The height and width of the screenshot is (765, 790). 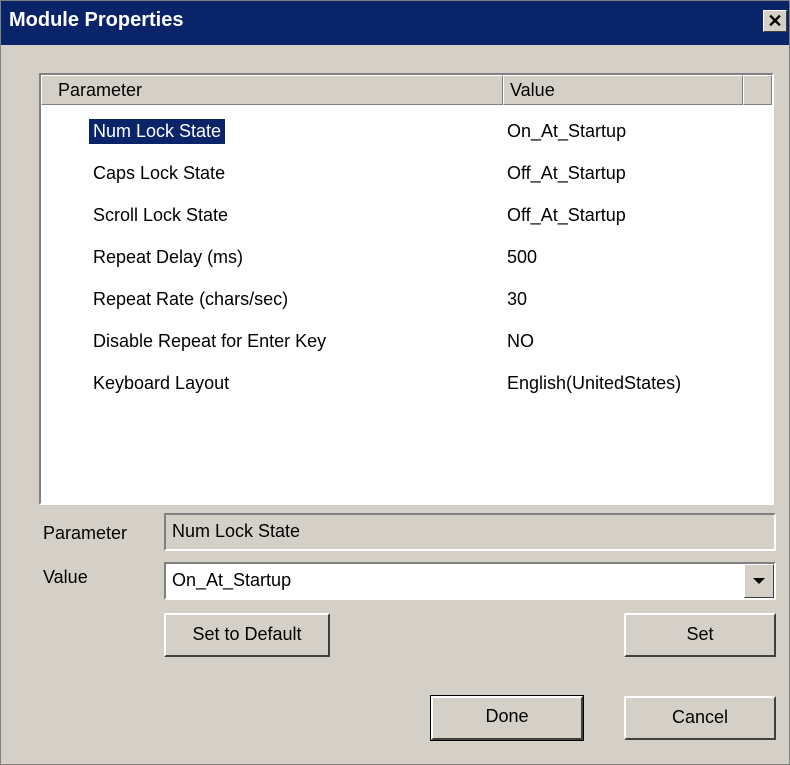 I want to click on value-label: Value, so click(x=65, y=577).